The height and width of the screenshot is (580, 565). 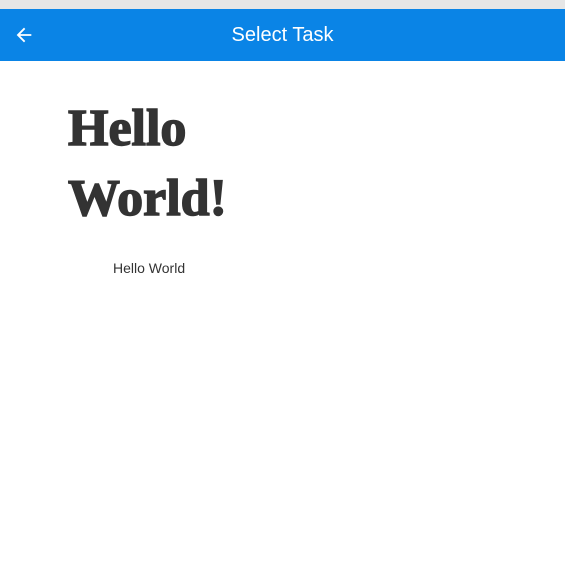 I want to click on image-text-line1: Hello, so click(x=127, y=128).